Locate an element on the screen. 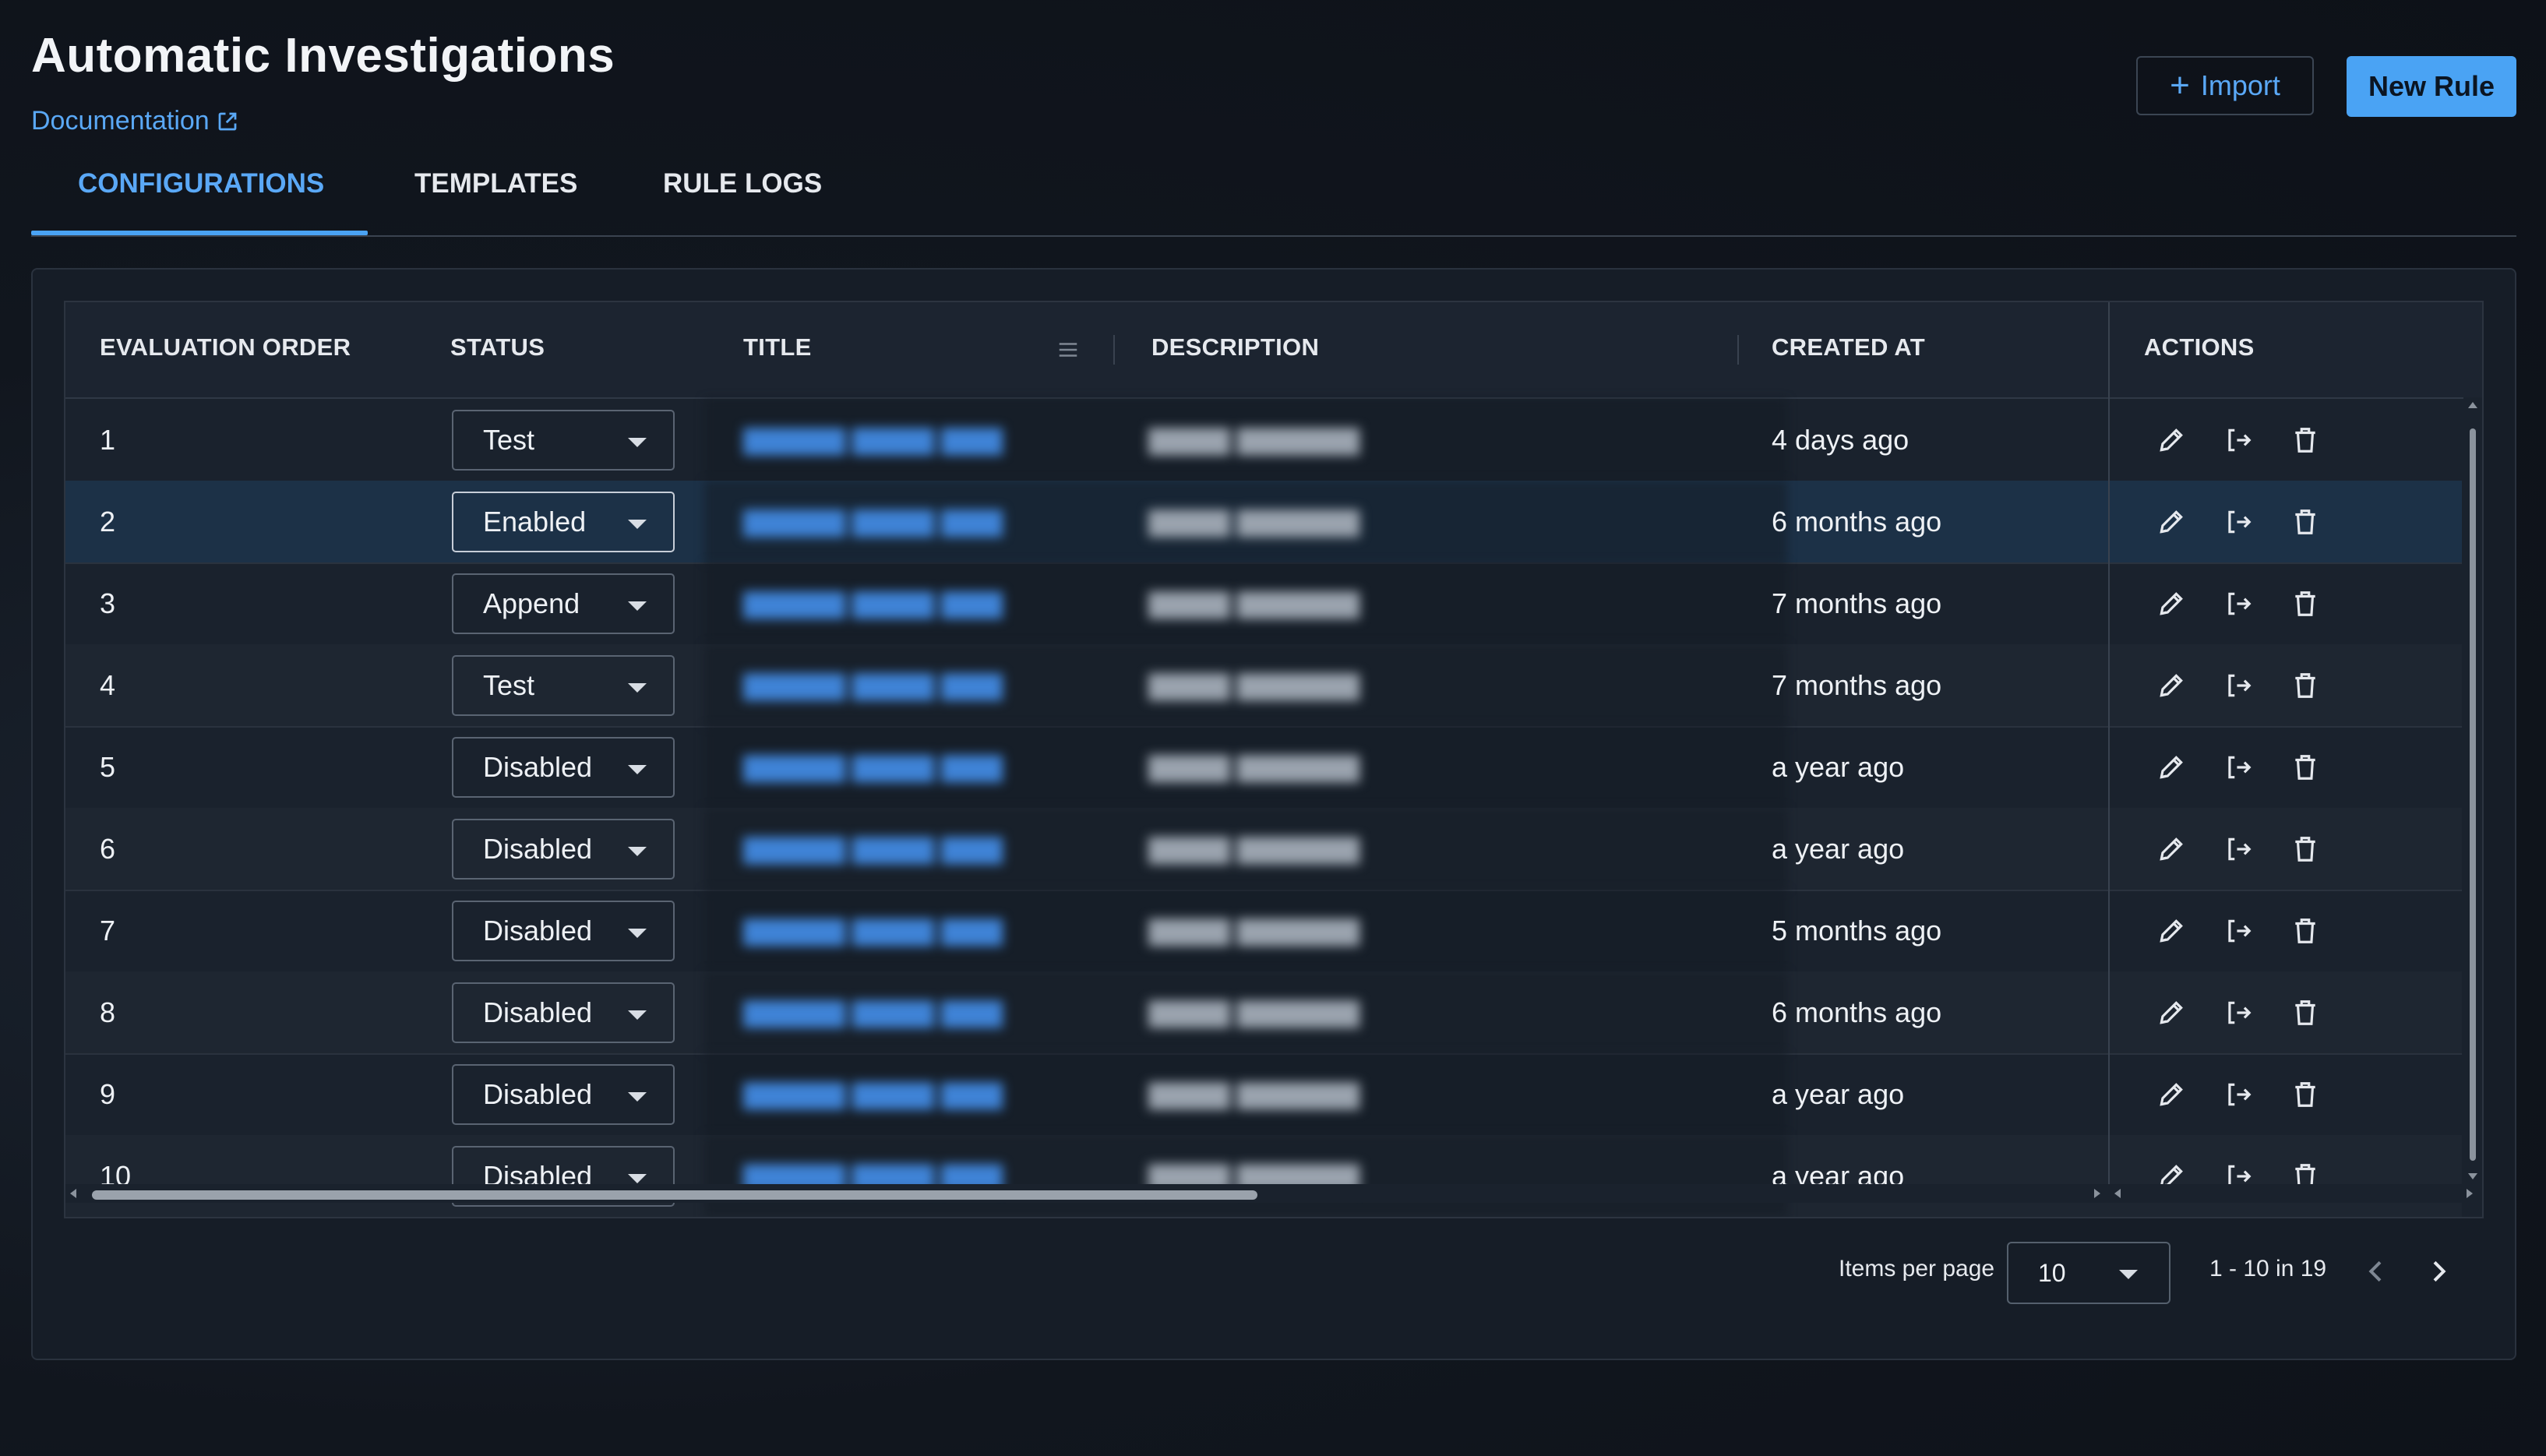  documentation-label: Documentation is located at coordinates (121, 121).